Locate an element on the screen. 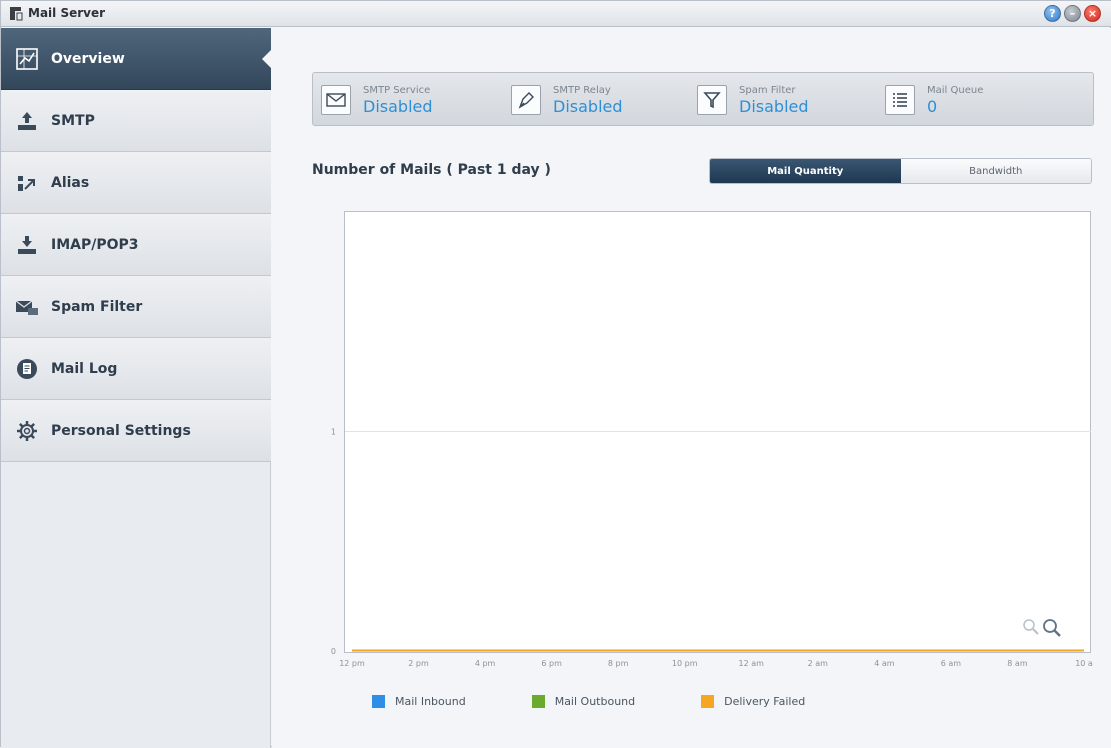 Image resolution: width=1111 pixels, height=748 pixels. close-icon: × is located at coordinates (1092, 13).